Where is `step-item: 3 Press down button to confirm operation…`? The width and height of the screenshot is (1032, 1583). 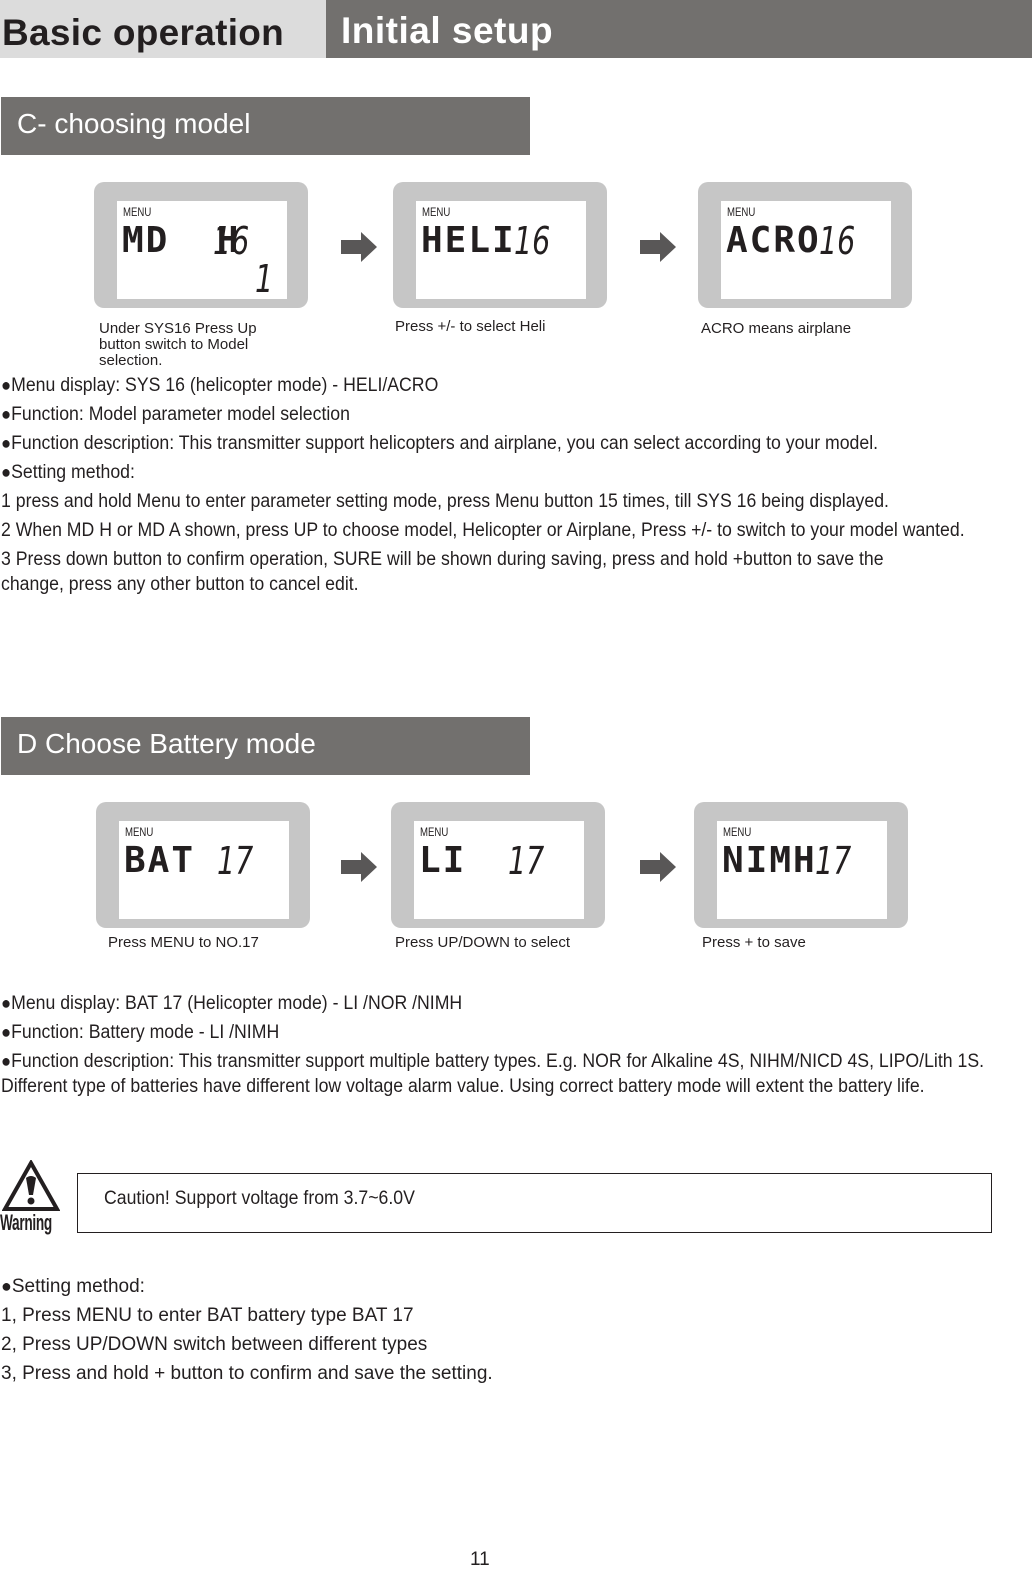 step-item: 3 Press down button to confirm operation… is located at coordinates (442, 572).